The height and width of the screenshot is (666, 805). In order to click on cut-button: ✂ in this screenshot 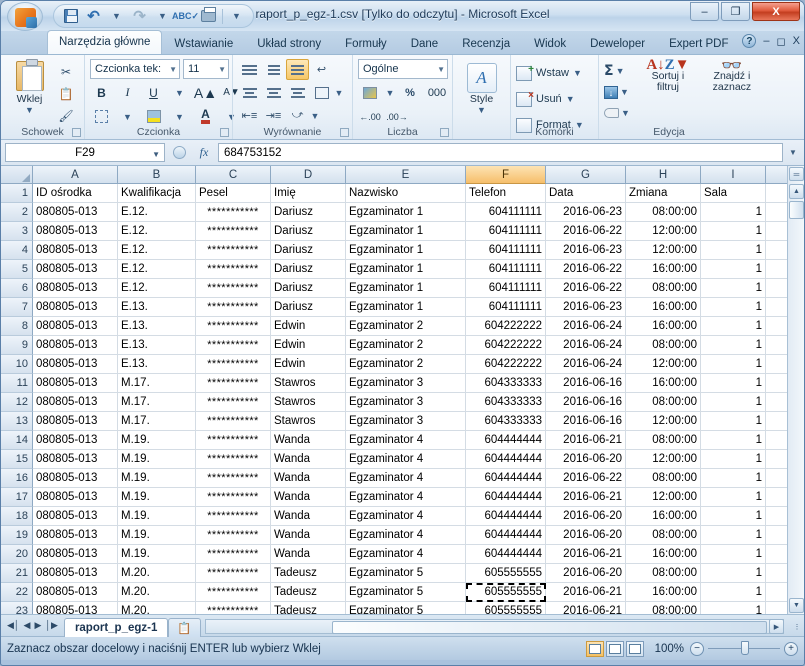, I will do `click(66, 71)`.